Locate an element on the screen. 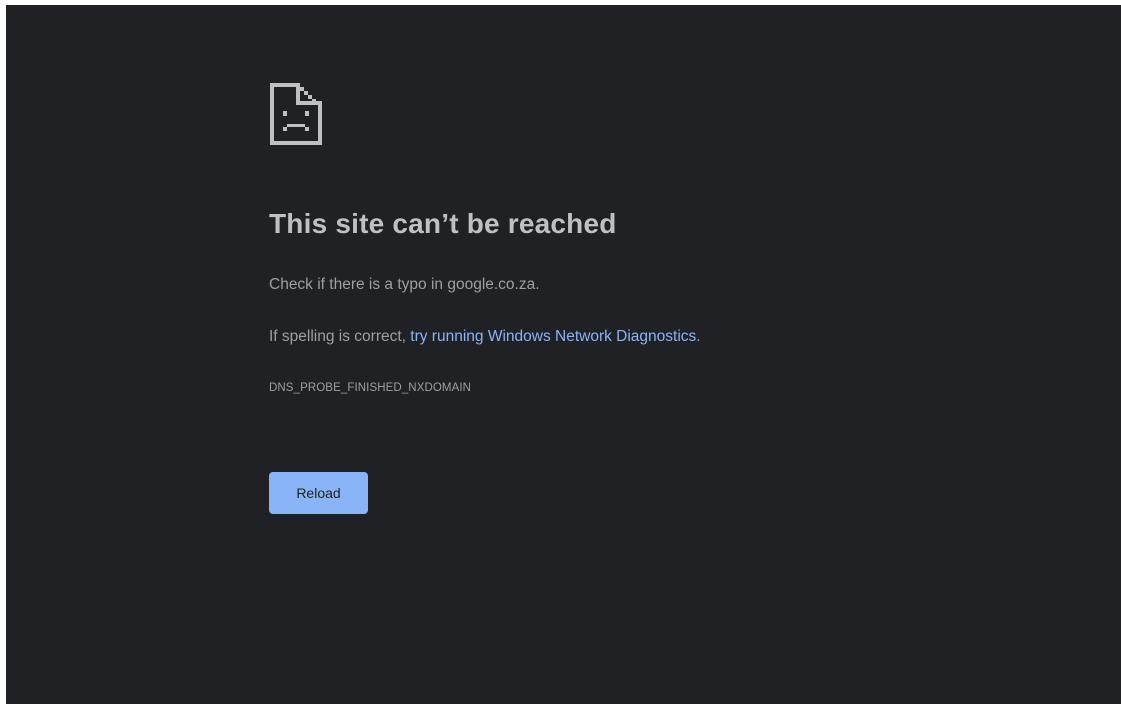 This screenshot has width=1121, height=704. network-diagnostics-link: try running Windows Network Diagnostics is located at coordinates (553, 336).